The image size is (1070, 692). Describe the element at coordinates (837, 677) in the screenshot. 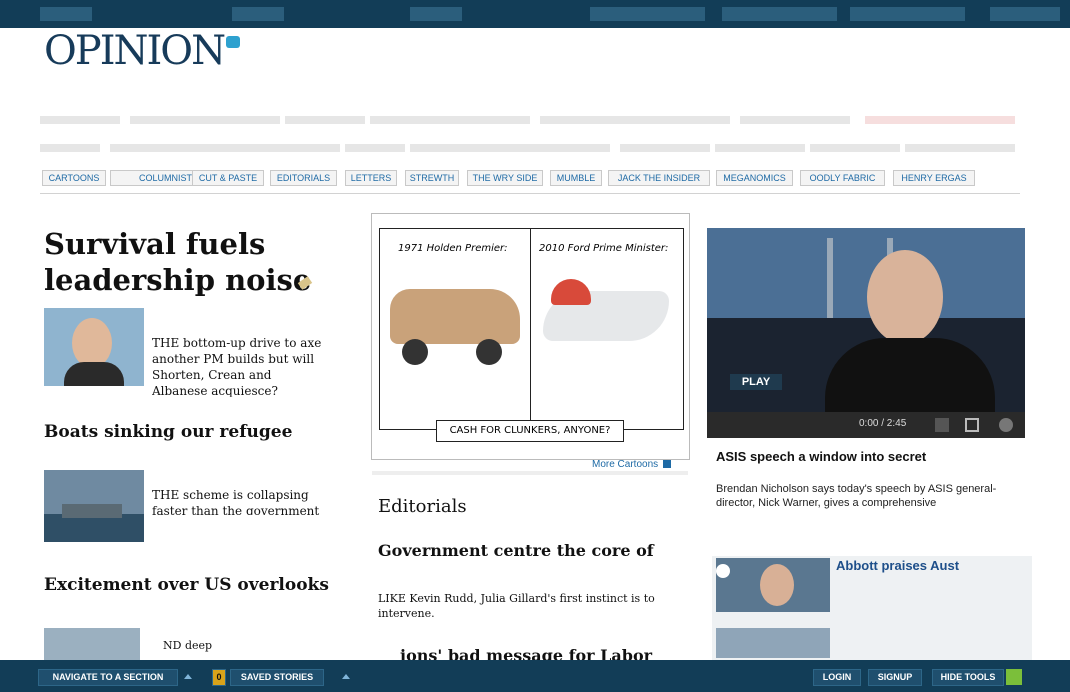

I see `login-button: LOGIN` at that location.